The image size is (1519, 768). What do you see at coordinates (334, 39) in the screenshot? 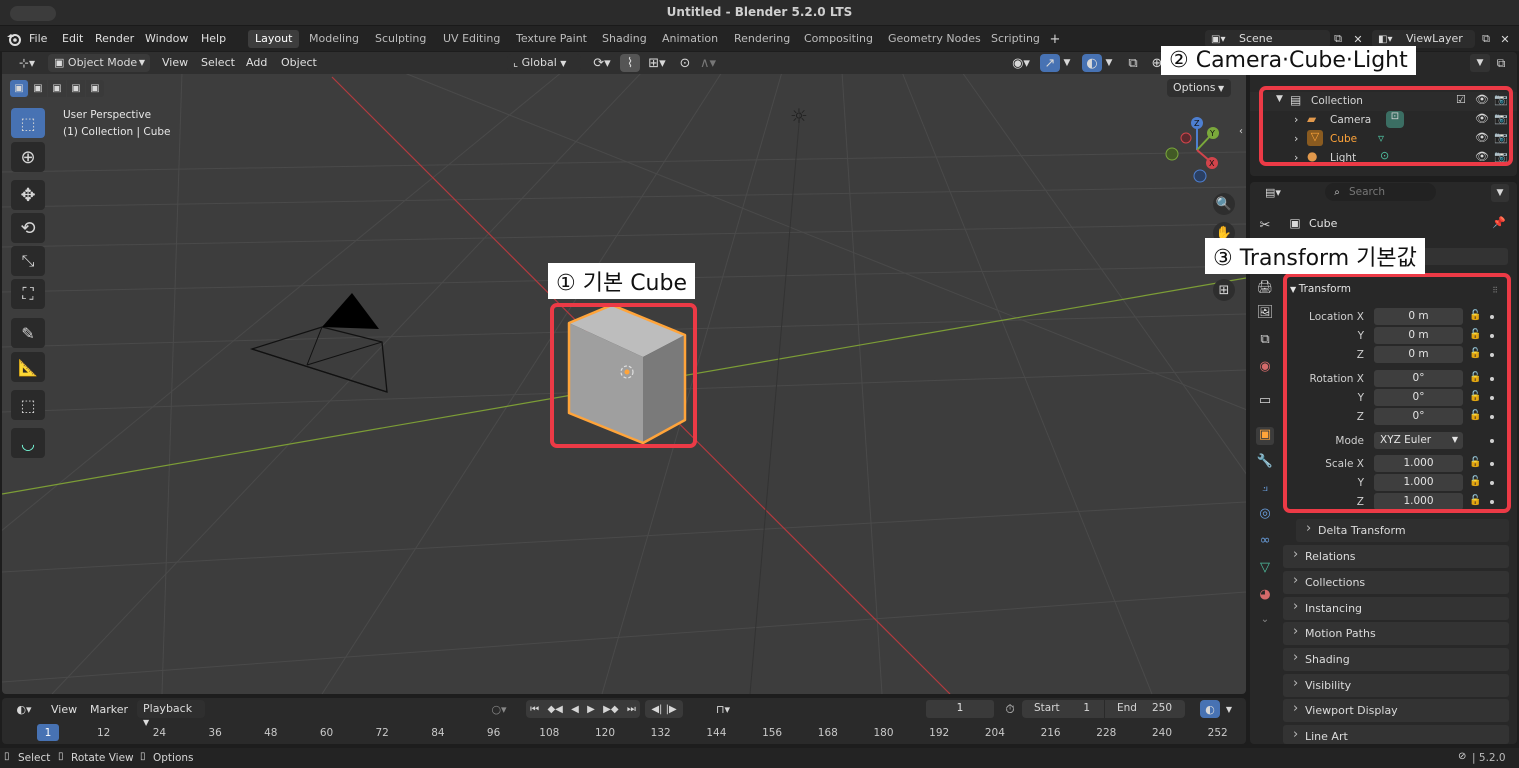
I see `tab-modeling: Modeling` at bounding box center [334, 39].